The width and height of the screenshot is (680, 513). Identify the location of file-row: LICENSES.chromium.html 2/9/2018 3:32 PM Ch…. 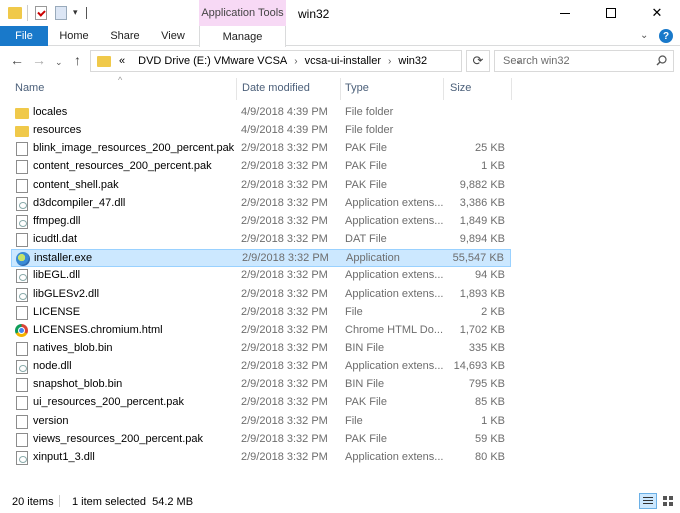
(261, 331).